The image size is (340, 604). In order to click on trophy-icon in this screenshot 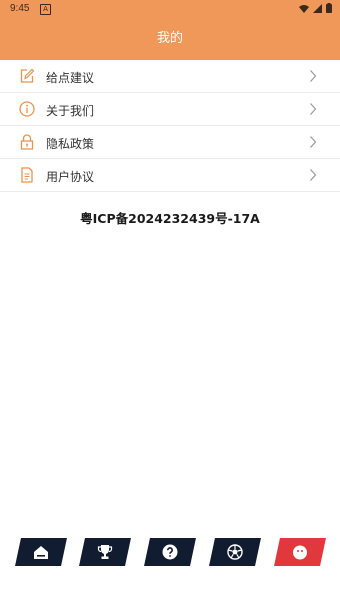, I will do `click(105, 552)`.